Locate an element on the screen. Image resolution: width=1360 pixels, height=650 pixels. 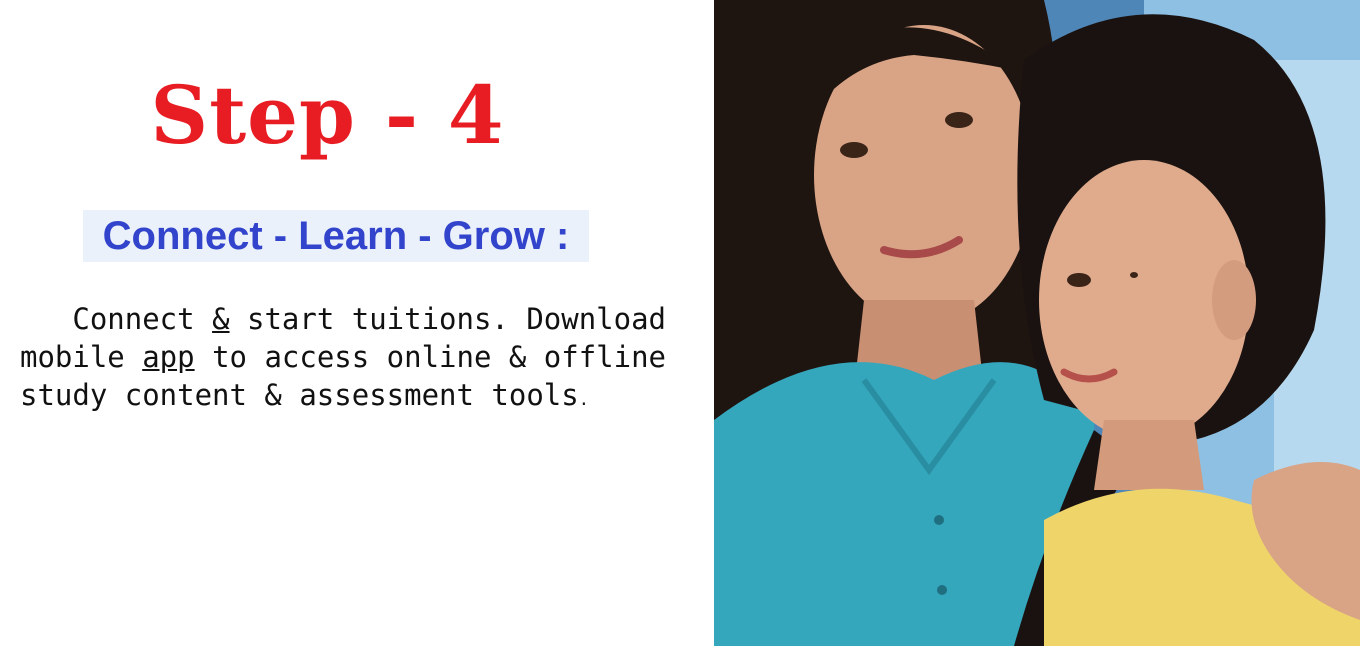
description-text: start tuitions. Download is located at coordinates (448, 319).